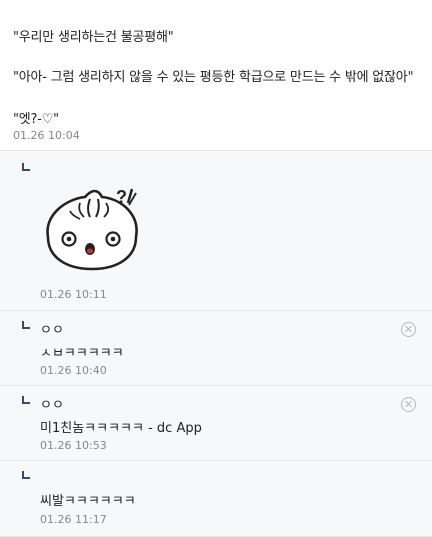 The height and width of the screenshot is (537, 432). Describe the element at coordinates (92, 229) in the screenshot. I see `dumpling-surprised-sticker: ?` at that location.